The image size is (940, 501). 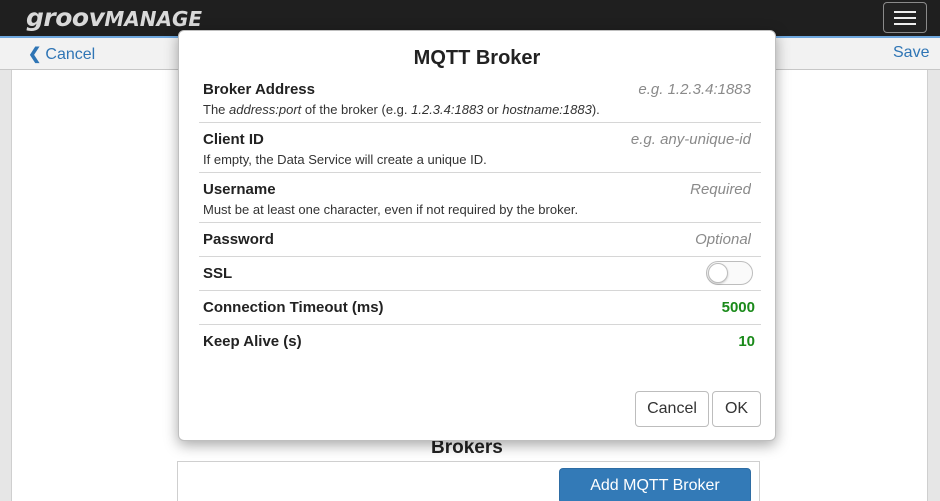 What do you see at coordinates (641, 139) in the screenshot?
I see `client-id-input` at bounding box center [641, 139].